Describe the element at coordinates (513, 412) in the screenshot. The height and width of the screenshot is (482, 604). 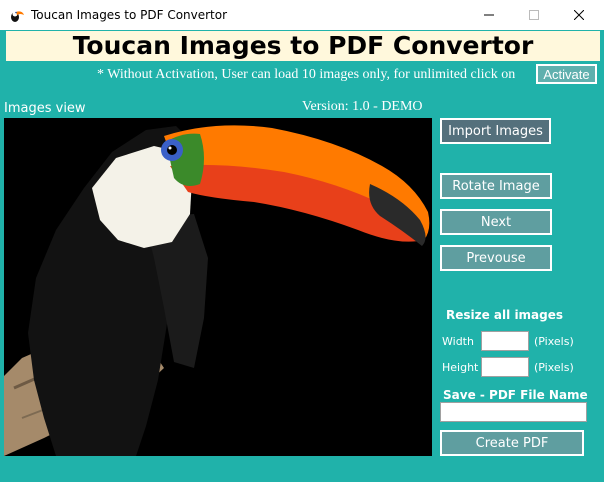
I see `pdf-filename-input` at that location.